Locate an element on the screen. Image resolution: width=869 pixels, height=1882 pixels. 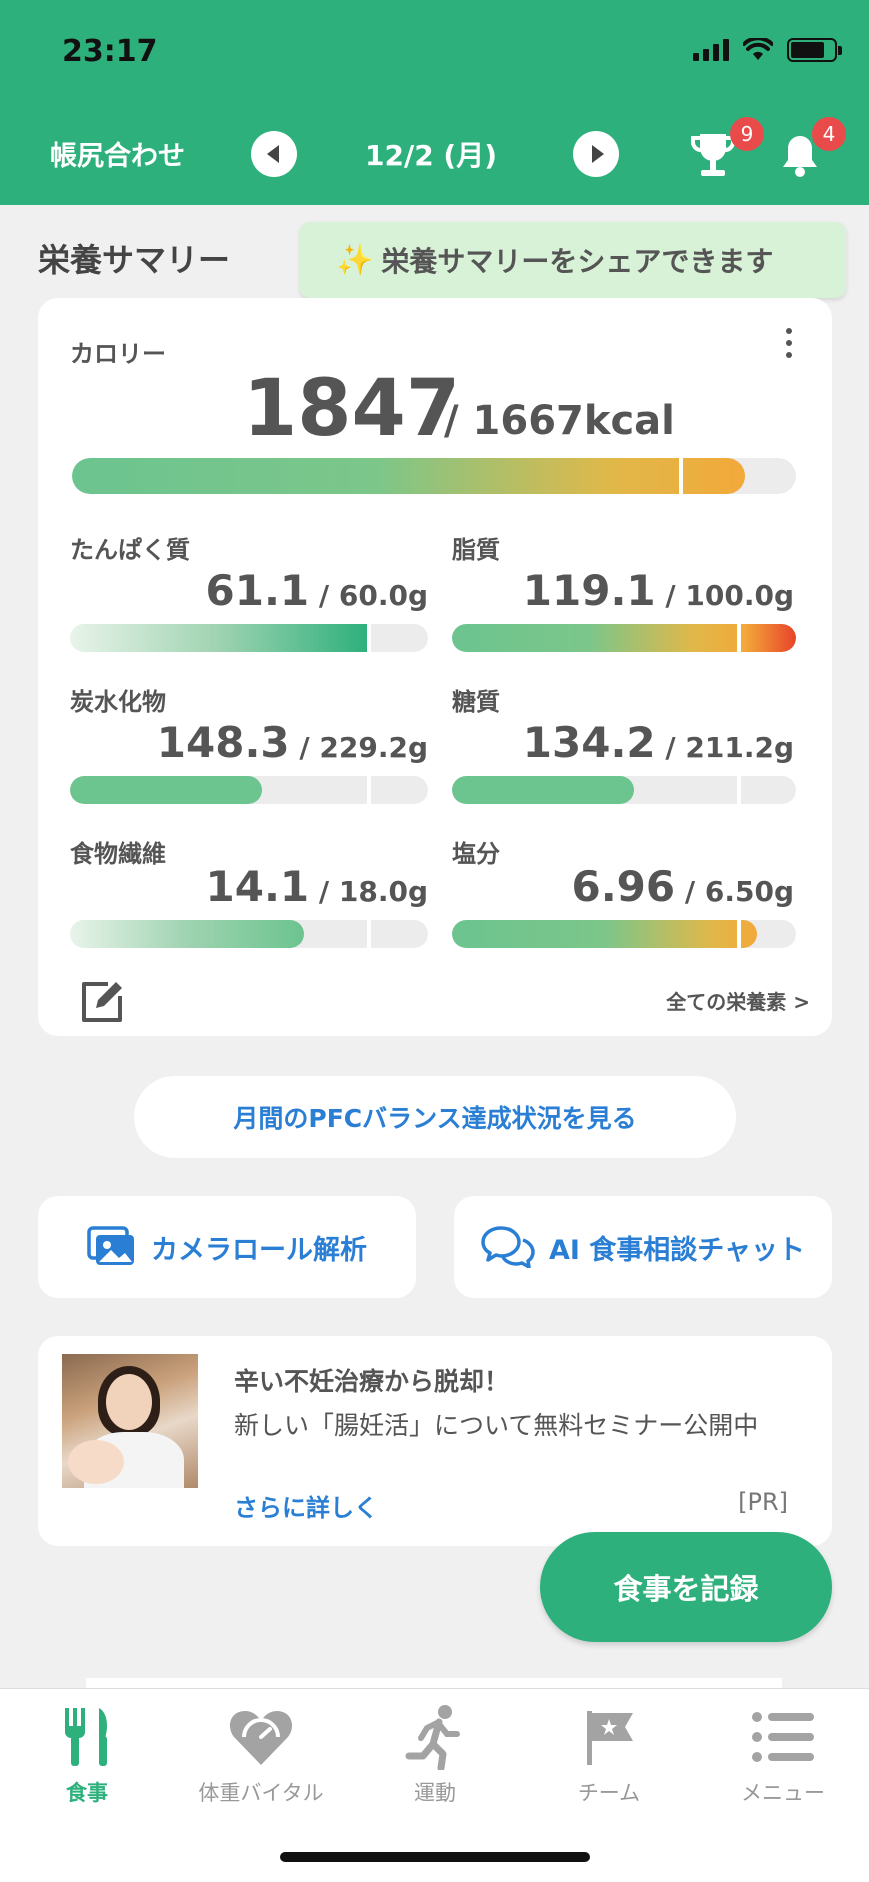
fiber-progress-bar is located at coordinates (249, 934).